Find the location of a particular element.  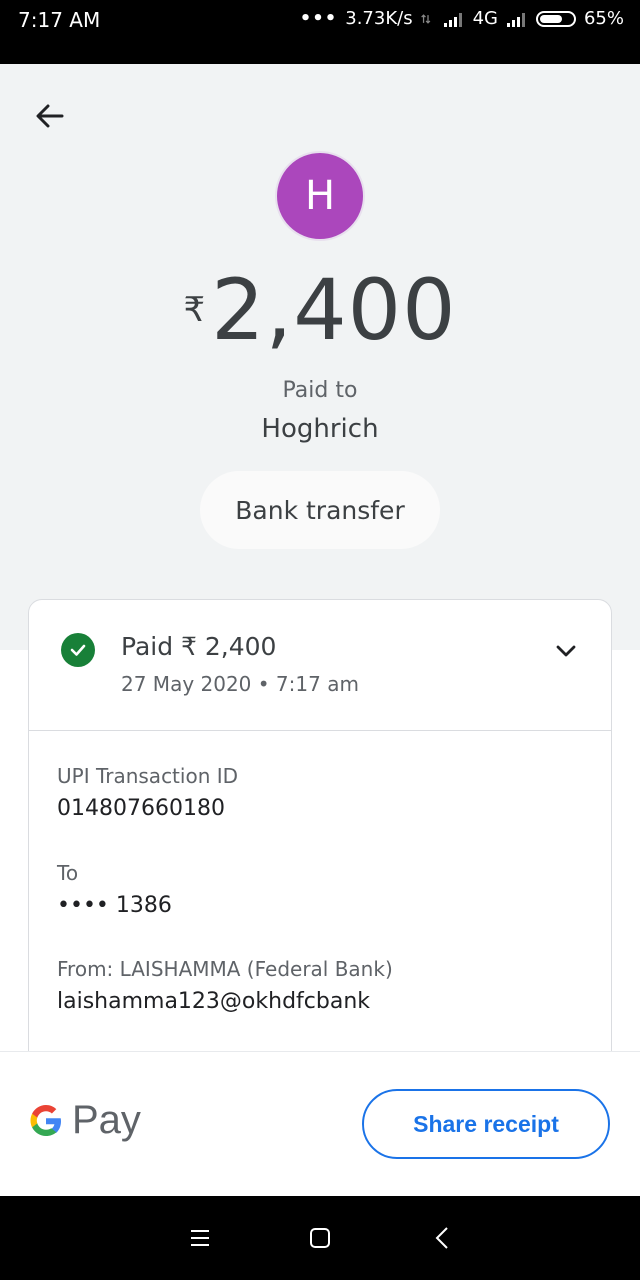

back-arrow-icon is located at coordinates (50, 116).